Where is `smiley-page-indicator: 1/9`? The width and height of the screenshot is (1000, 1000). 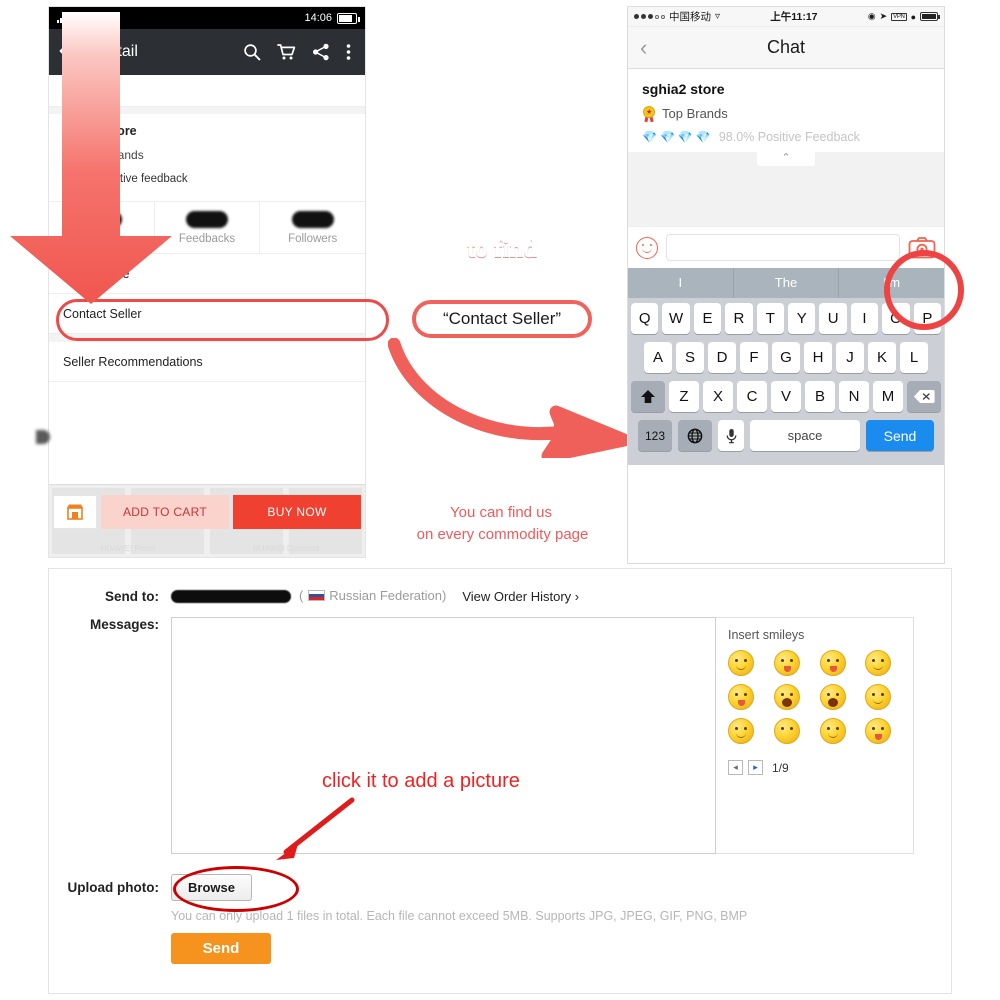
smiley-page-indicator: 1/9 is located at coordinates (780, 767).